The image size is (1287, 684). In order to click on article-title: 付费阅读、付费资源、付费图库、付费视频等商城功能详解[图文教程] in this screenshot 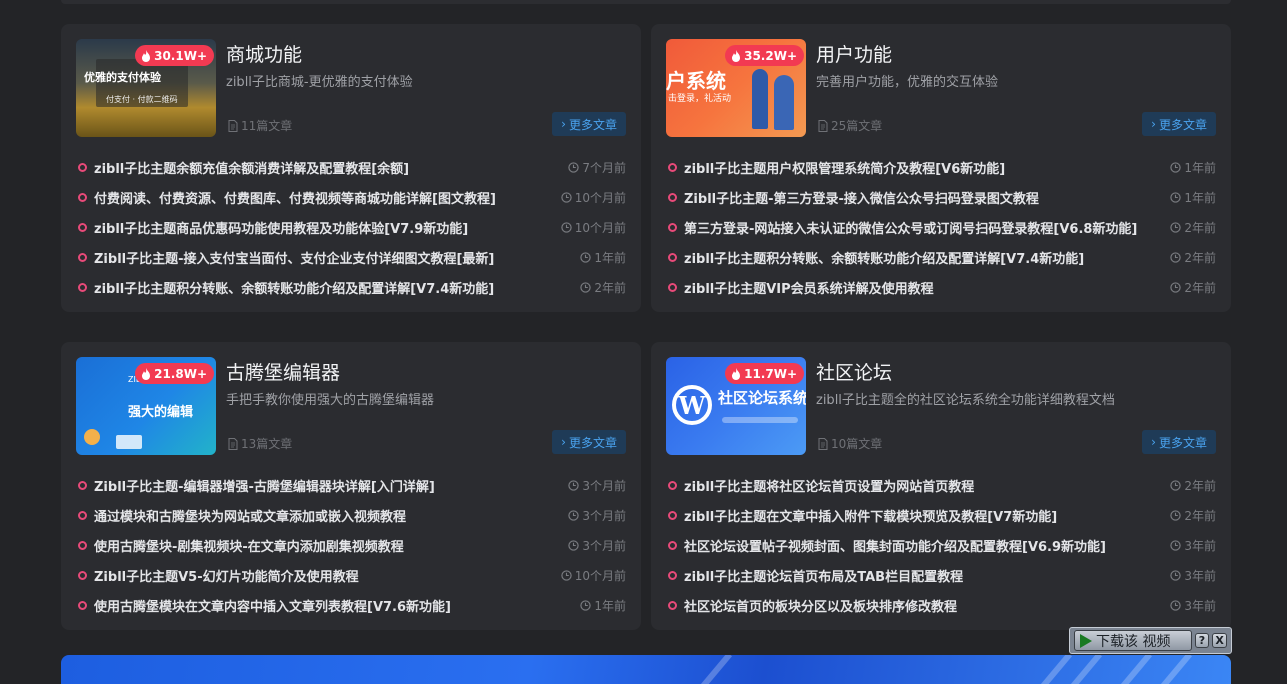, I will do `click(295, 197)`.